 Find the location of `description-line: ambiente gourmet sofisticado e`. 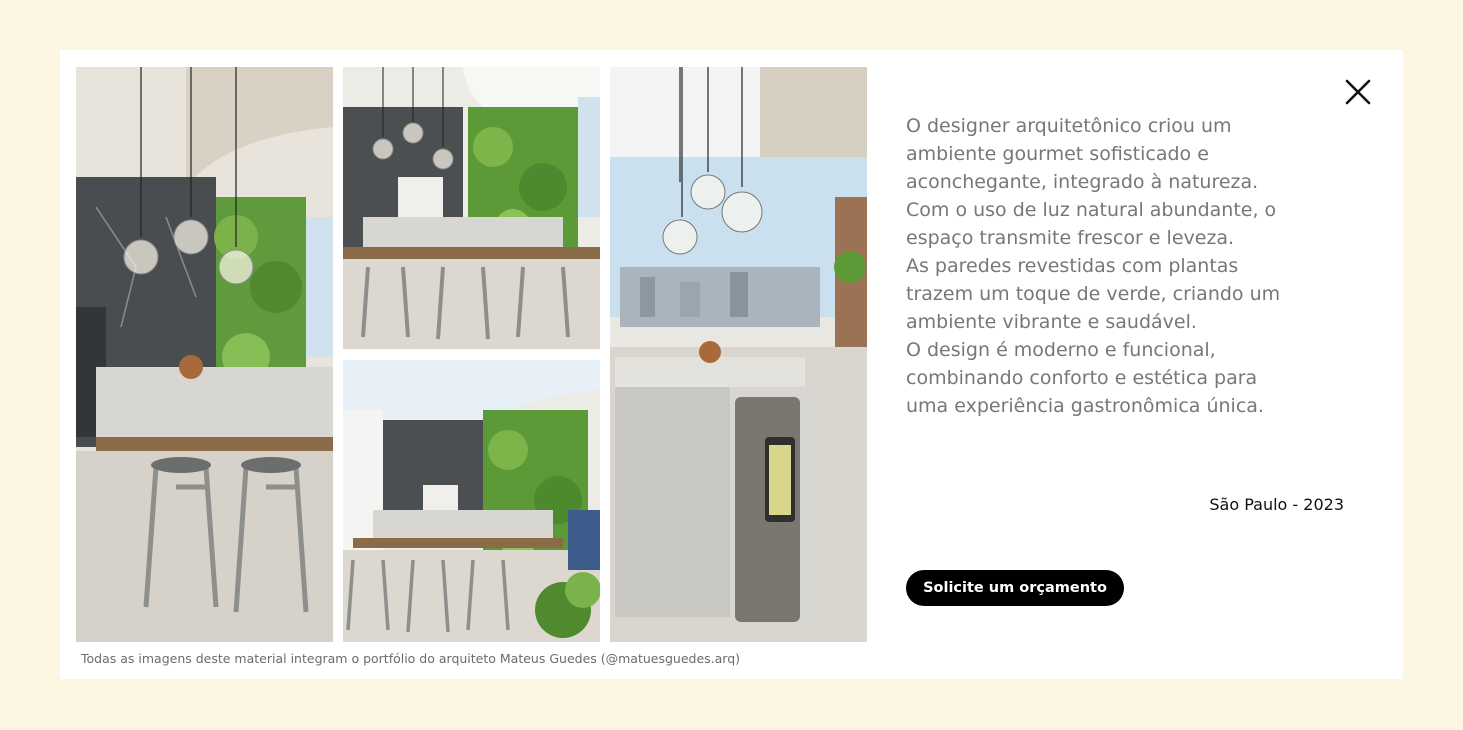

description-line: ambiente gourmet sofisticado e is located at coordinates (1057, 154).